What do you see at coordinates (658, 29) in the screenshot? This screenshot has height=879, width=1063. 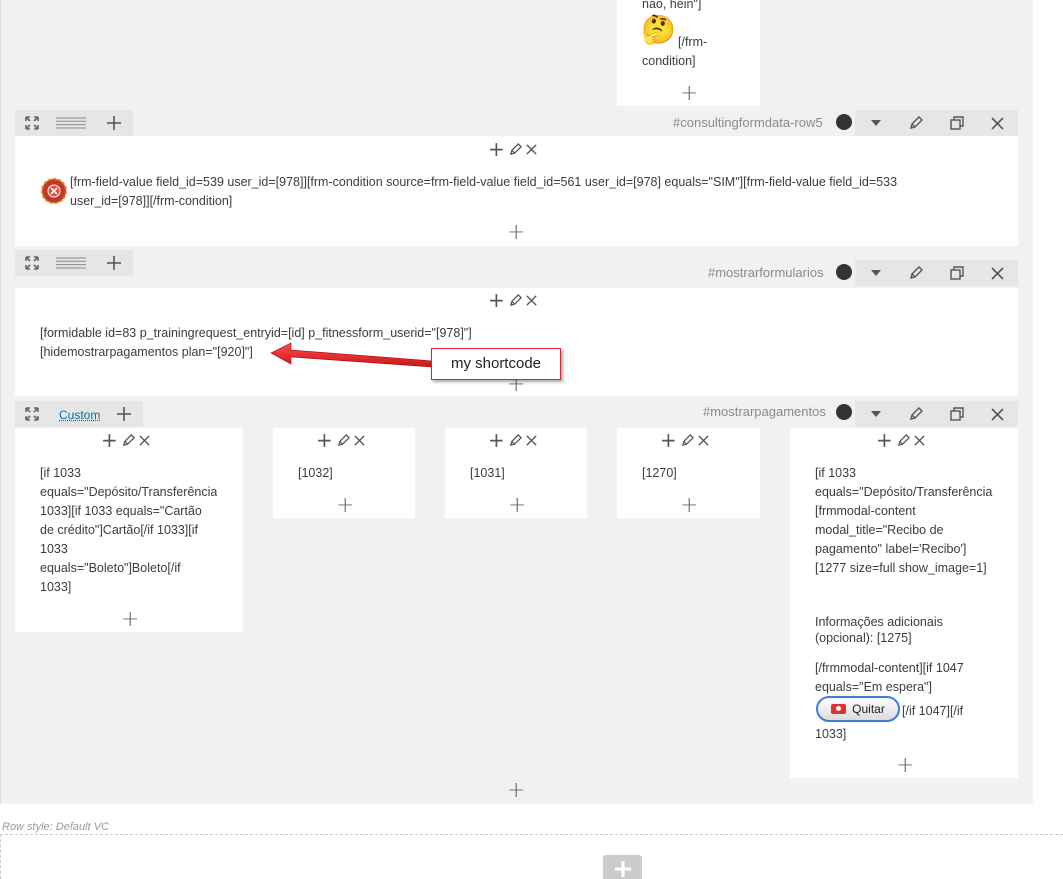 I see `thinking-emoji-icon: 🤔` at bounding box center [658, 29].